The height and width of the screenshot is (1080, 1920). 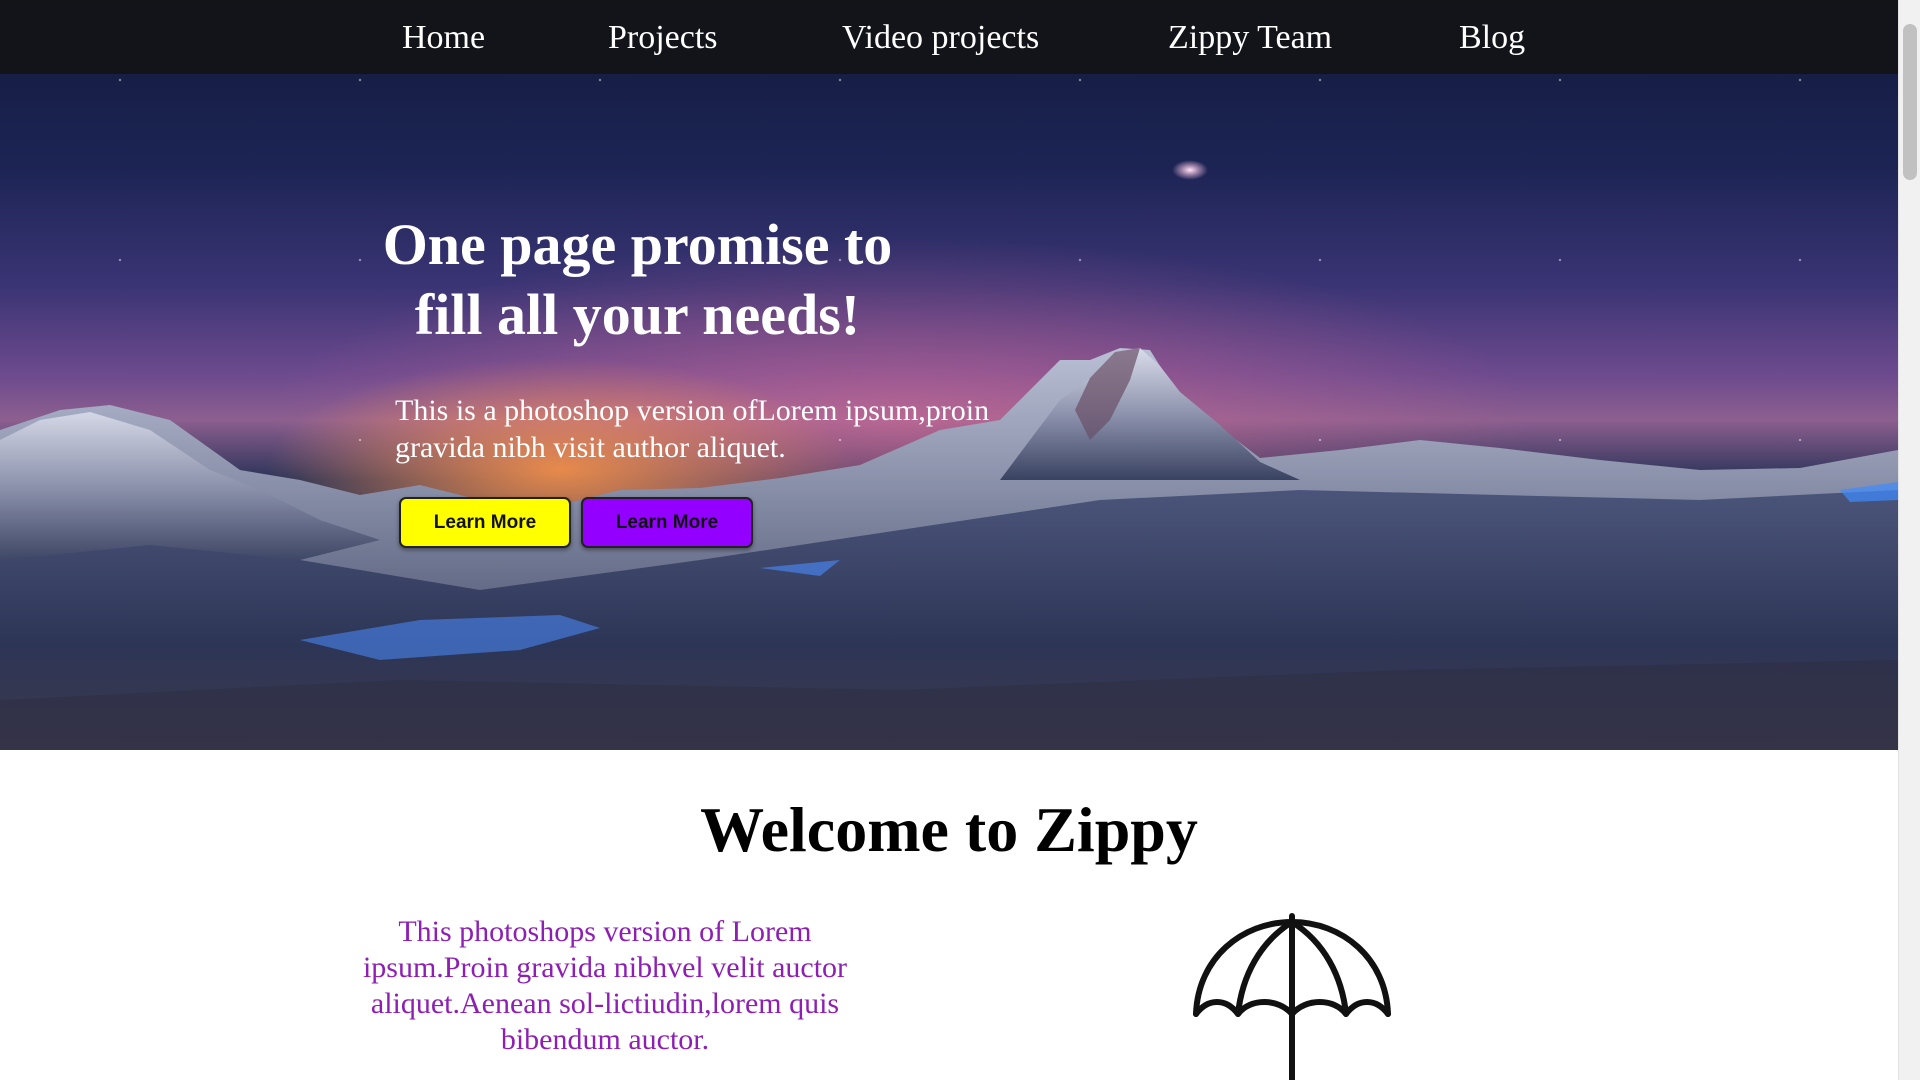 I want to click on umbrella-icon, so click(x=1292, y=996).